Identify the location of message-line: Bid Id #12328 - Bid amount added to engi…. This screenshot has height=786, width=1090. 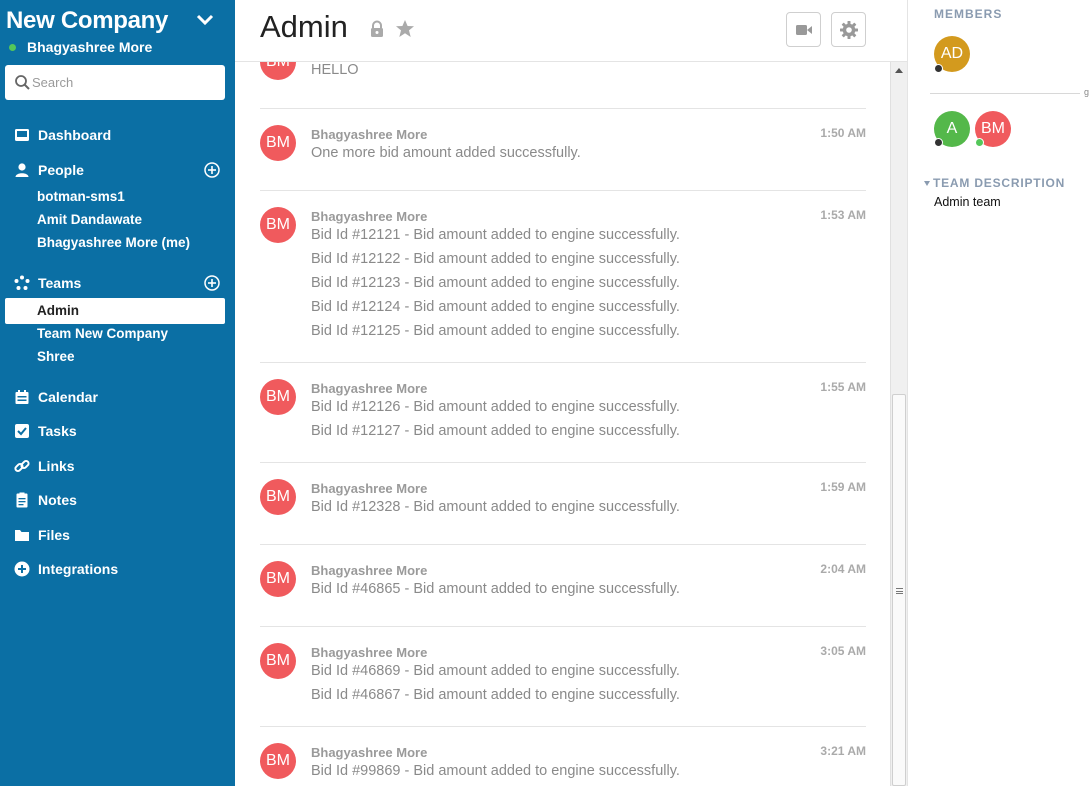
(495, 507).